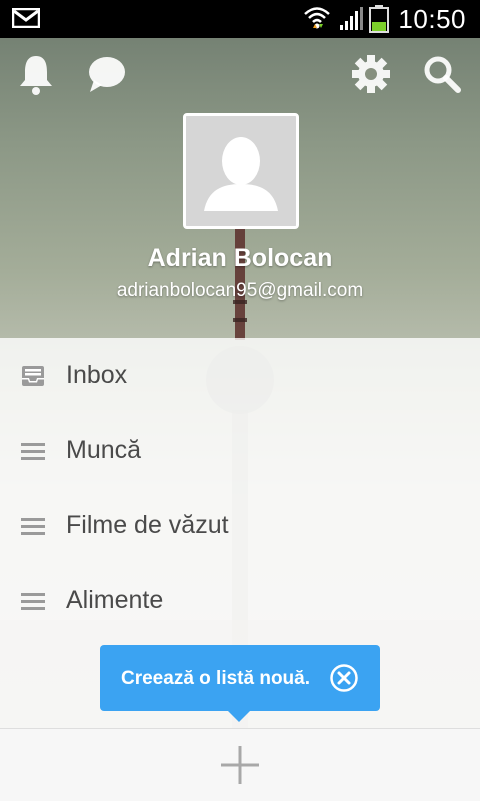  What do you see at coordinates (351, 18) in the screenshot?
I see `signal-icon` at bounding box center [351, 18].